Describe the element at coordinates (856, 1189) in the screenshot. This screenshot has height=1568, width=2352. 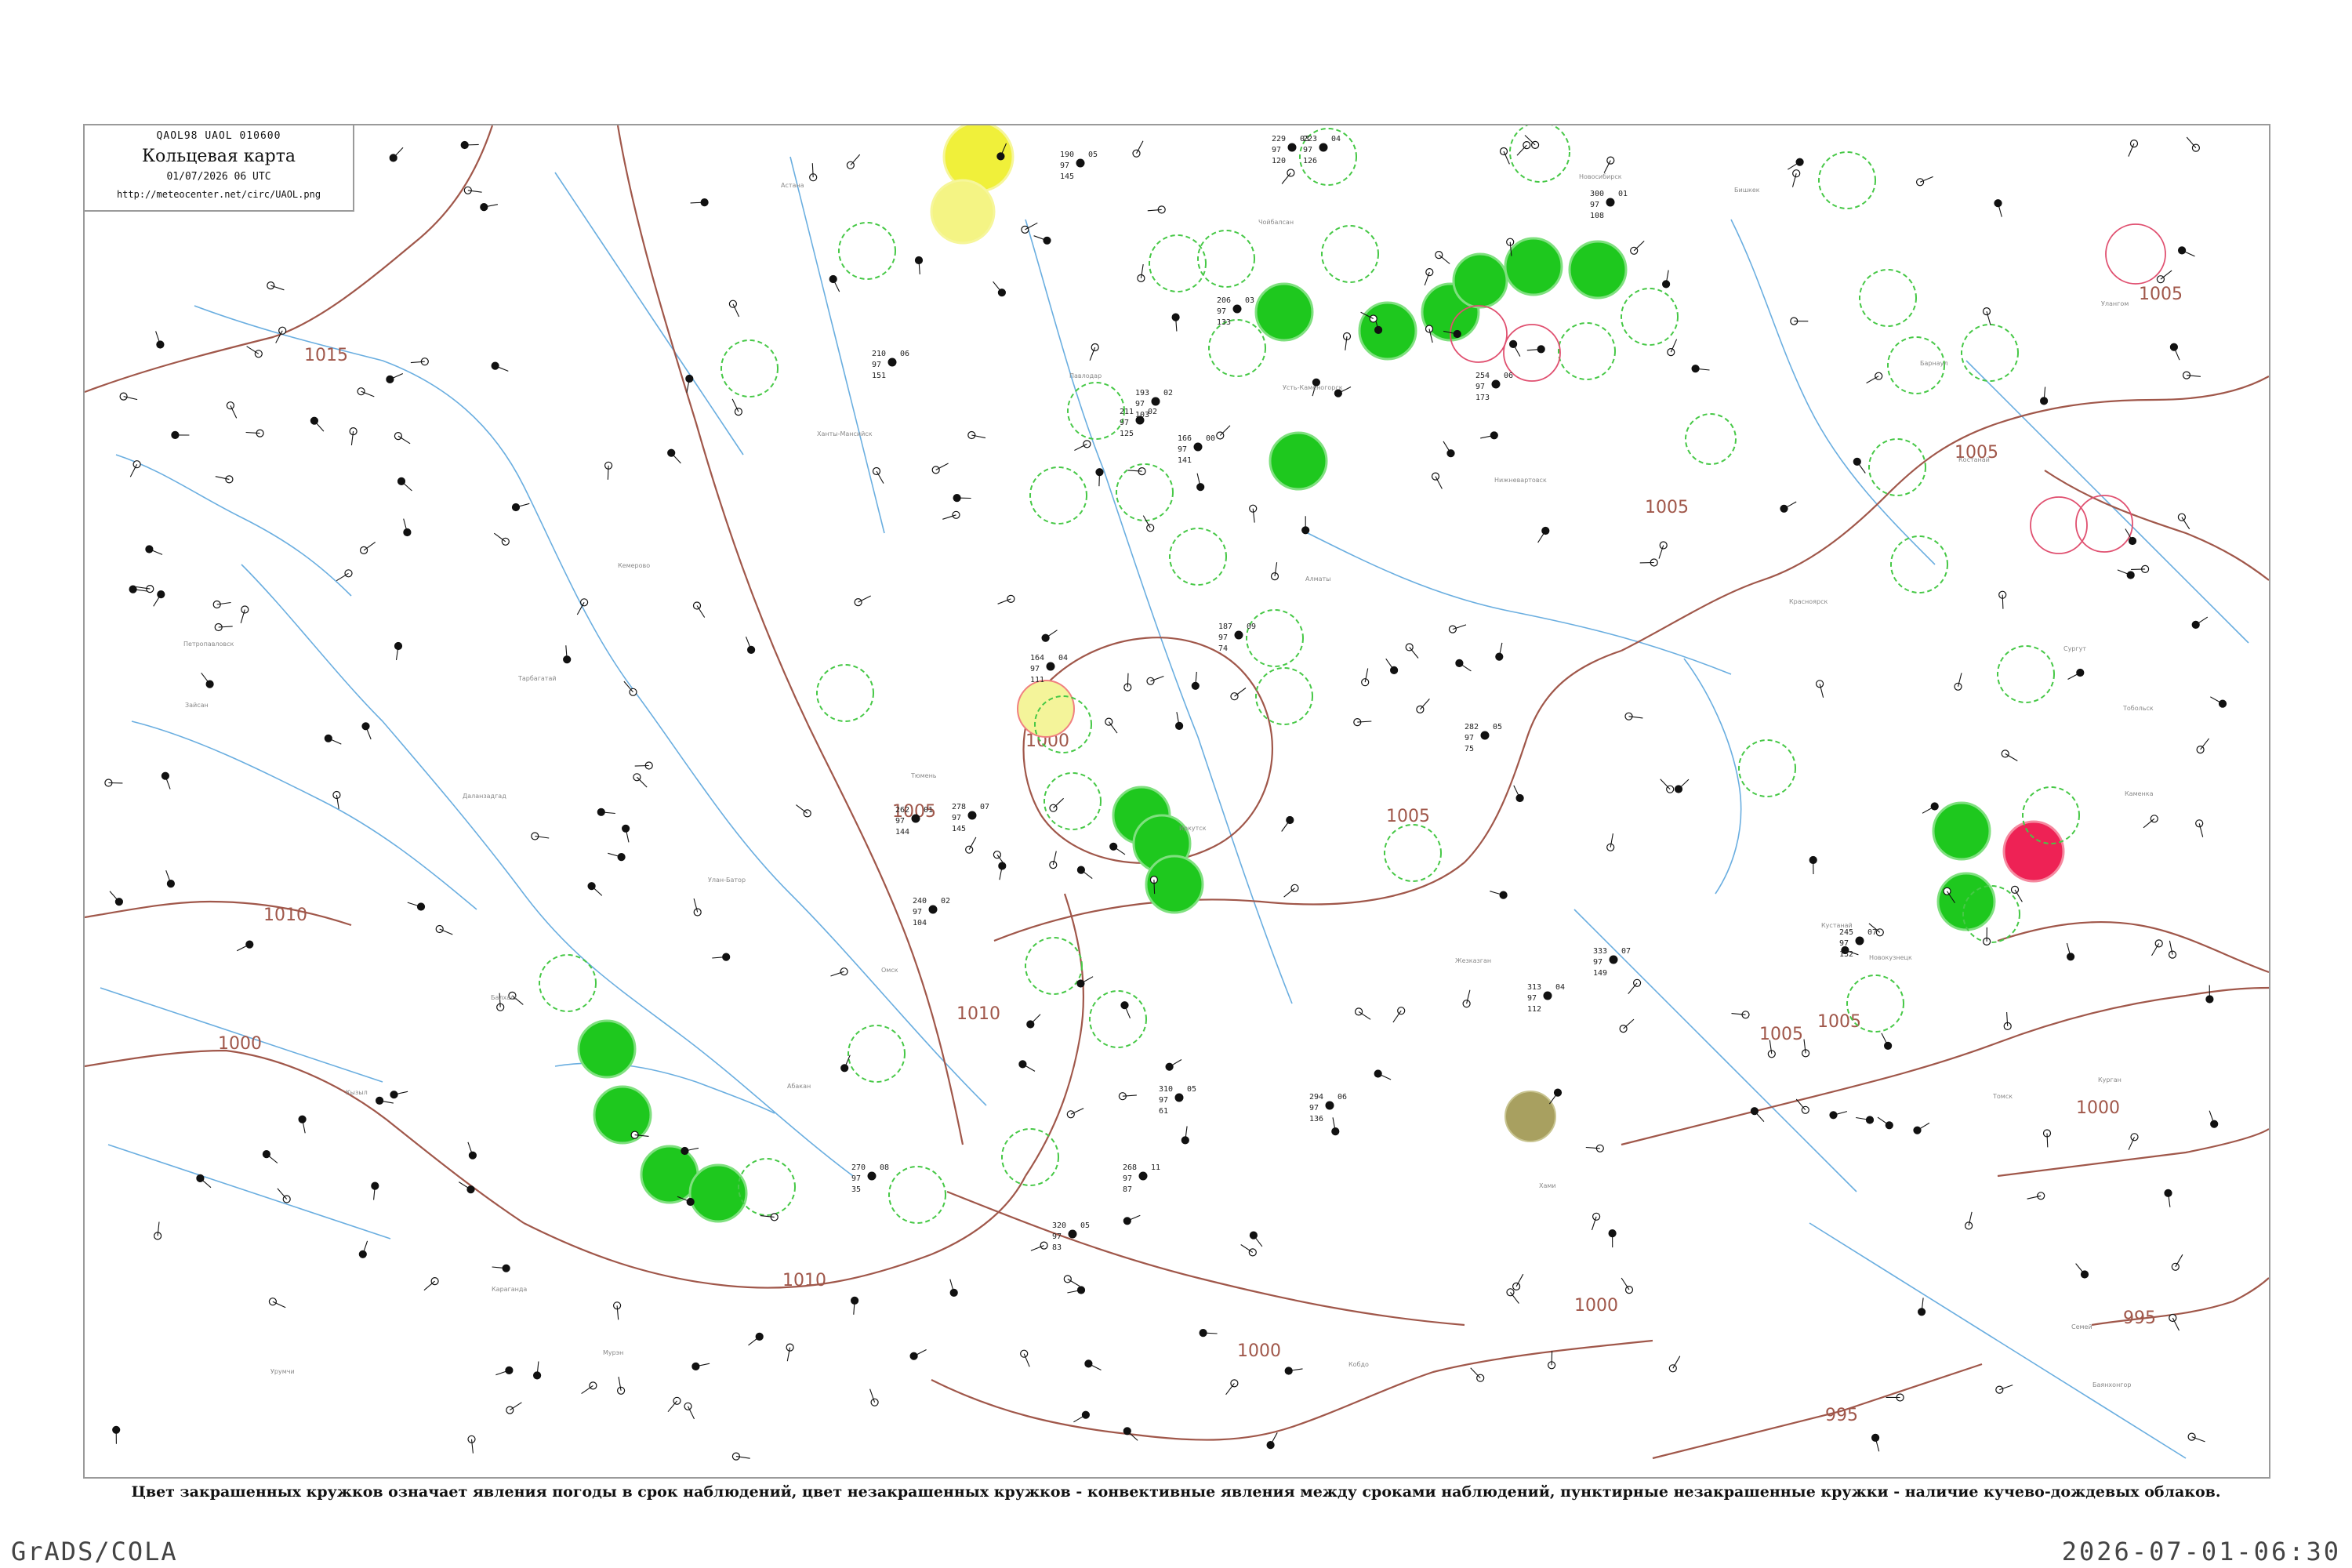
I see `station-value-d: 35` at that location.